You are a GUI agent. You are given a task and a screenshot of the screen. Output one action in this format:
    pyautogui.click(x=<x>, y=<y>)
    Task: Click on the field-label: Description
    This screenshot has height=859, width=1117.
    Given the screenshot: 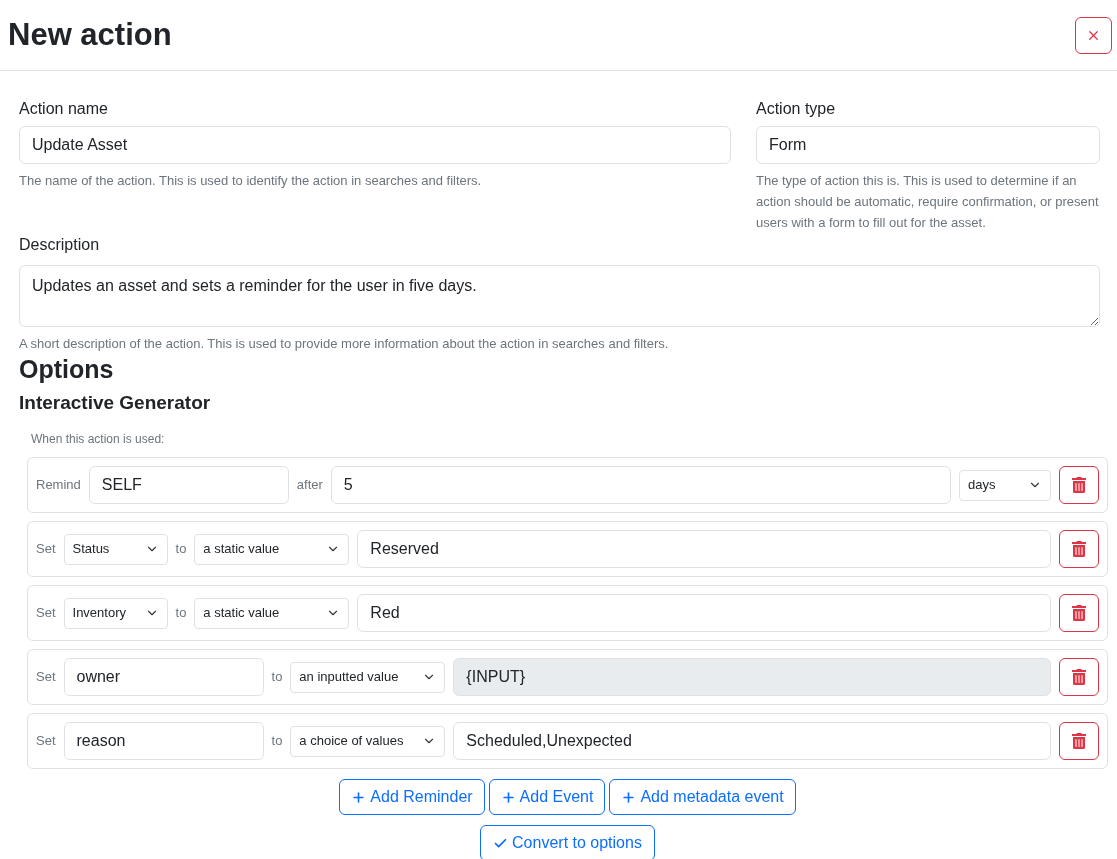 What is the action you would take?
    pyautogui.click(x=60, y=245)
    